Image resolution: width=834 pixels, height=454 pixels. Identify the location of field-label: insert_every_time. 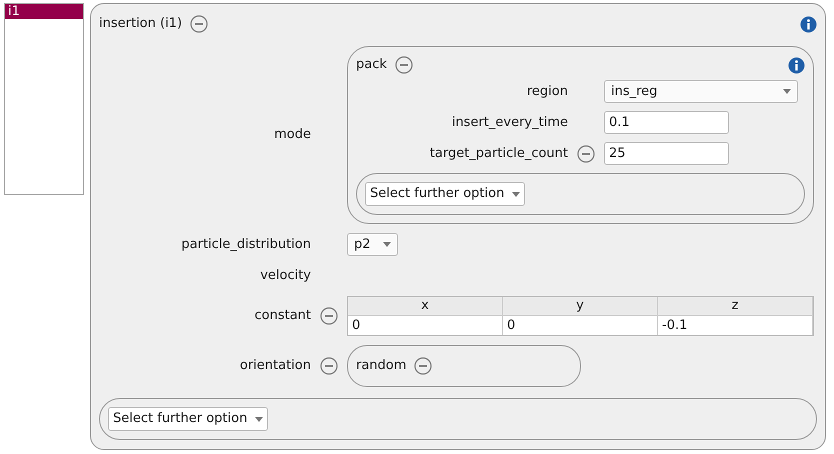
(509, 123).